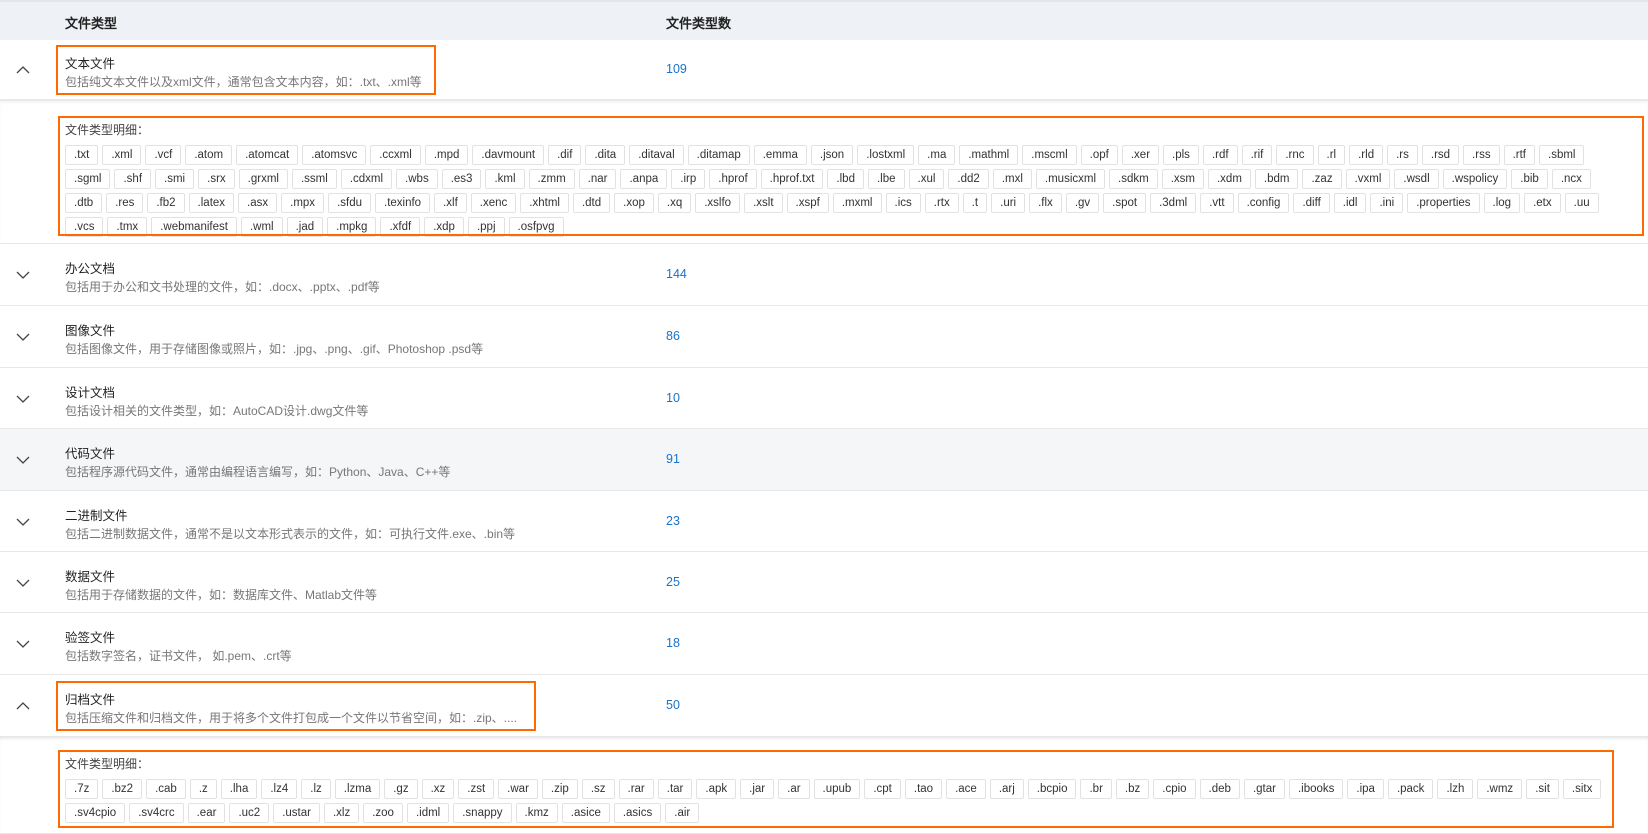  What do you see at coordinates (217, 410) in the screenshot?
I see `file-type-description: 包括设计相关的文件类型，如：AutoCAD设计.dwg文件等` at bounding box center [217, 410].